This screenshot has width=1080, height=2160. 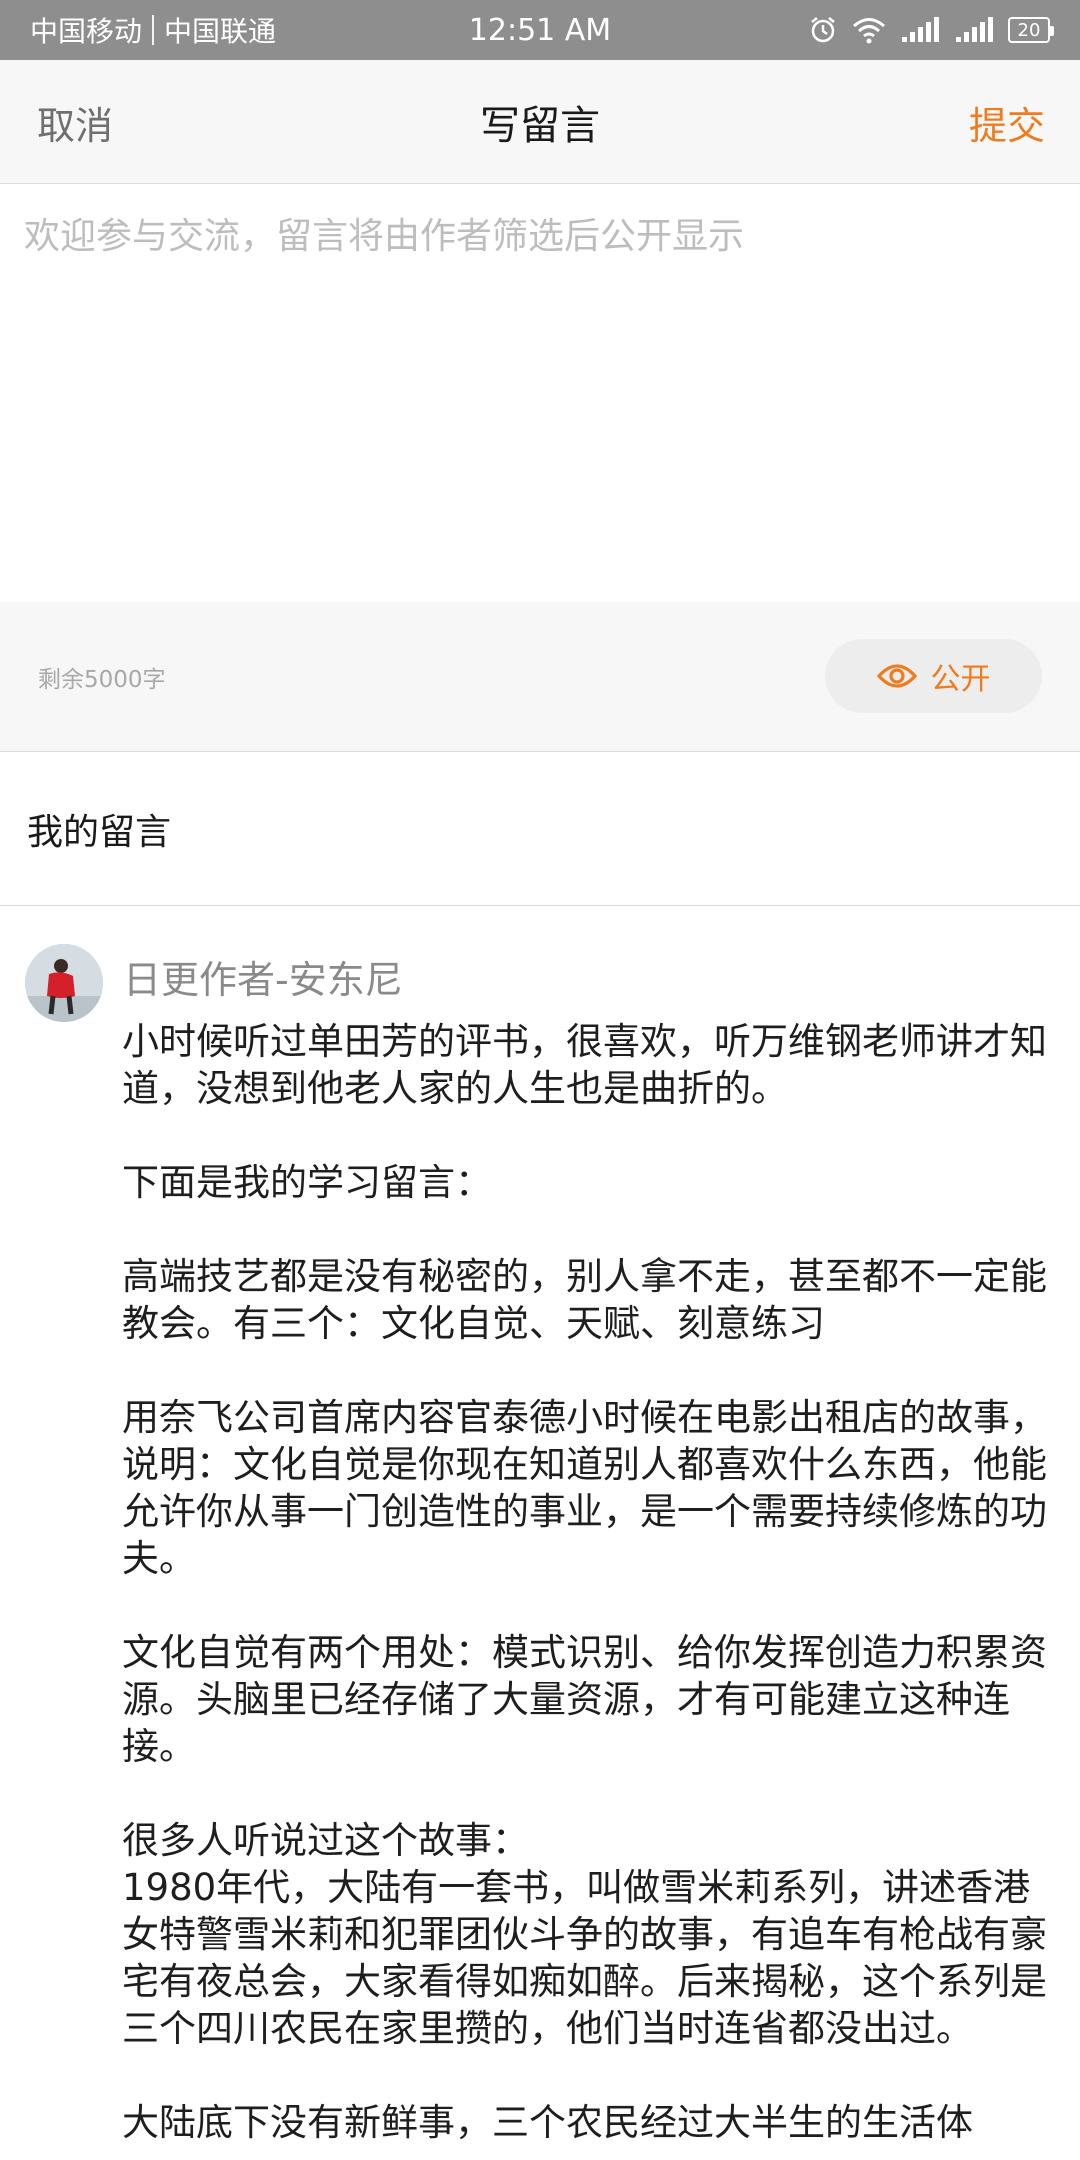 What do you see at coordinates (540, 677) in the screenshot?
I see `compose-footer: 剩余5000字 公开` at bounding box center [540, 677].